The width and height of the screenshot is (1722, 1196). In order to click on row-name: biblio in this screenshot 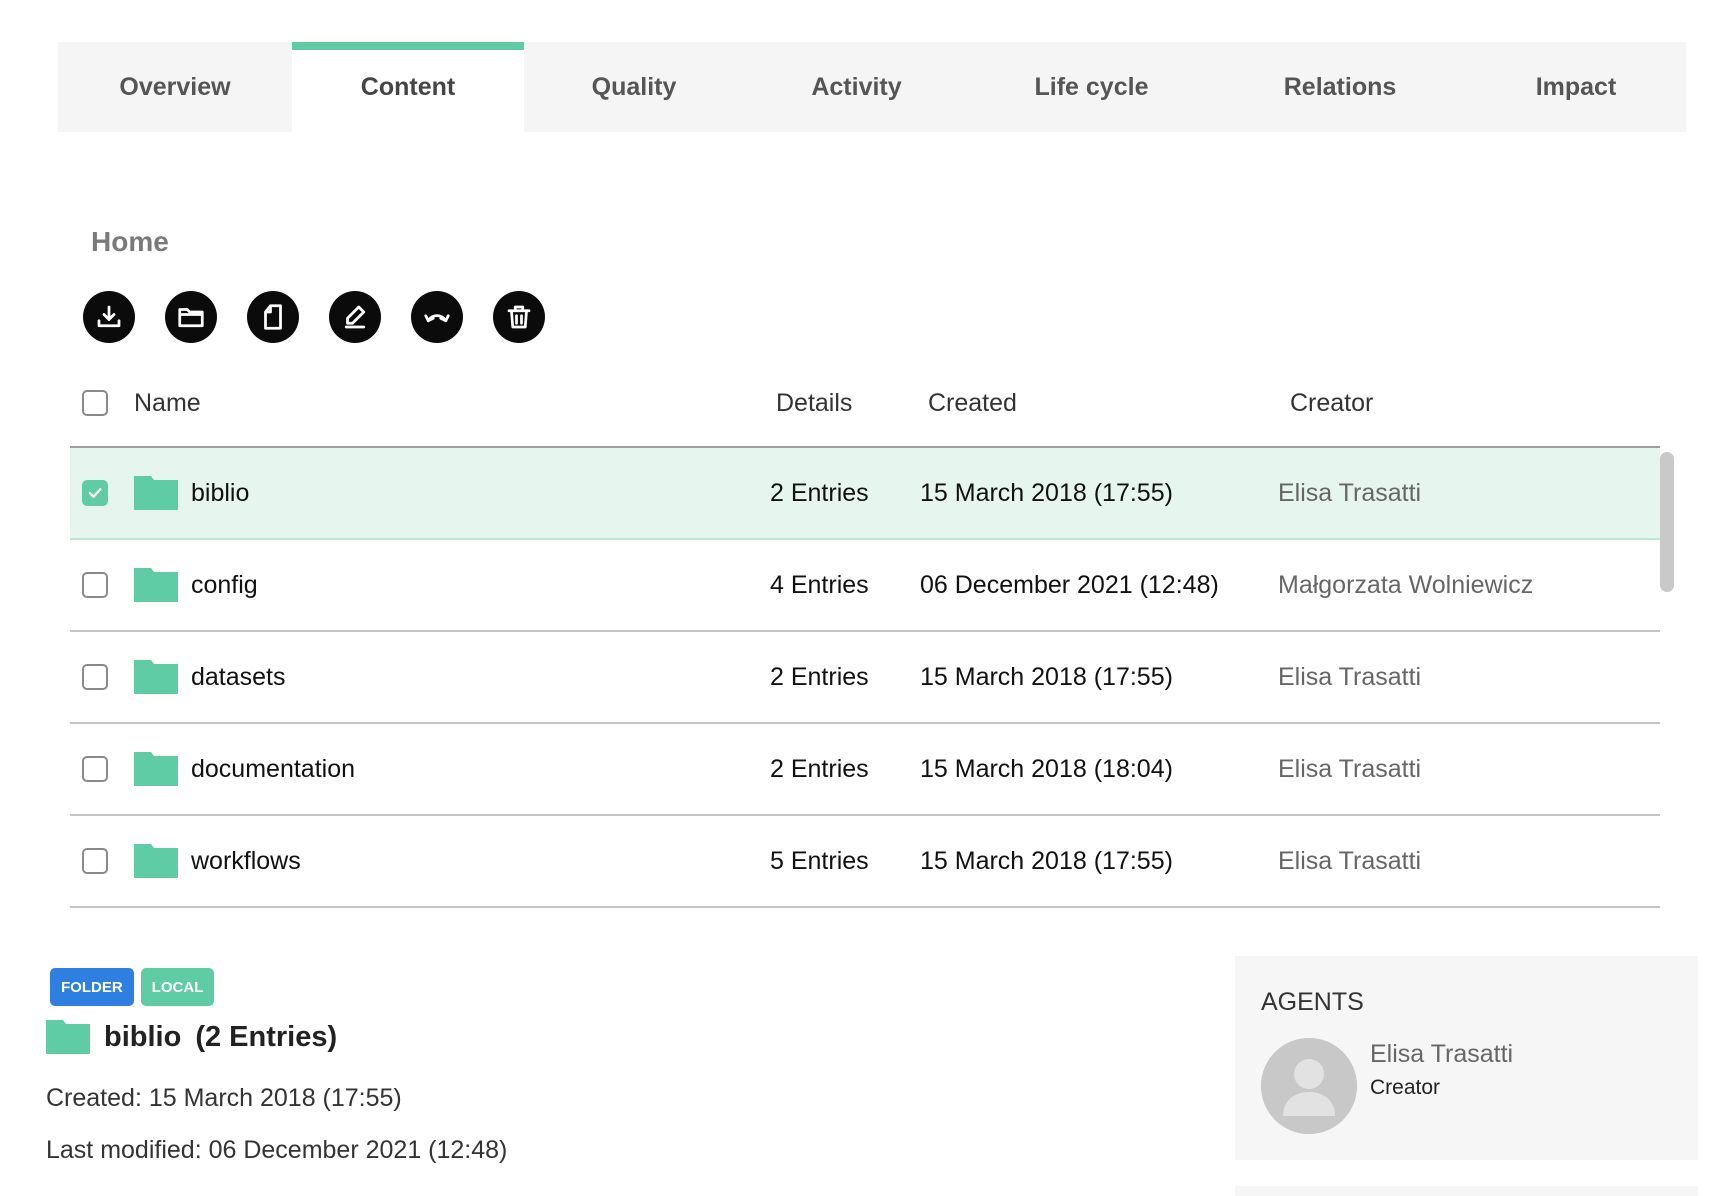, I will do `click(220, 493)`.